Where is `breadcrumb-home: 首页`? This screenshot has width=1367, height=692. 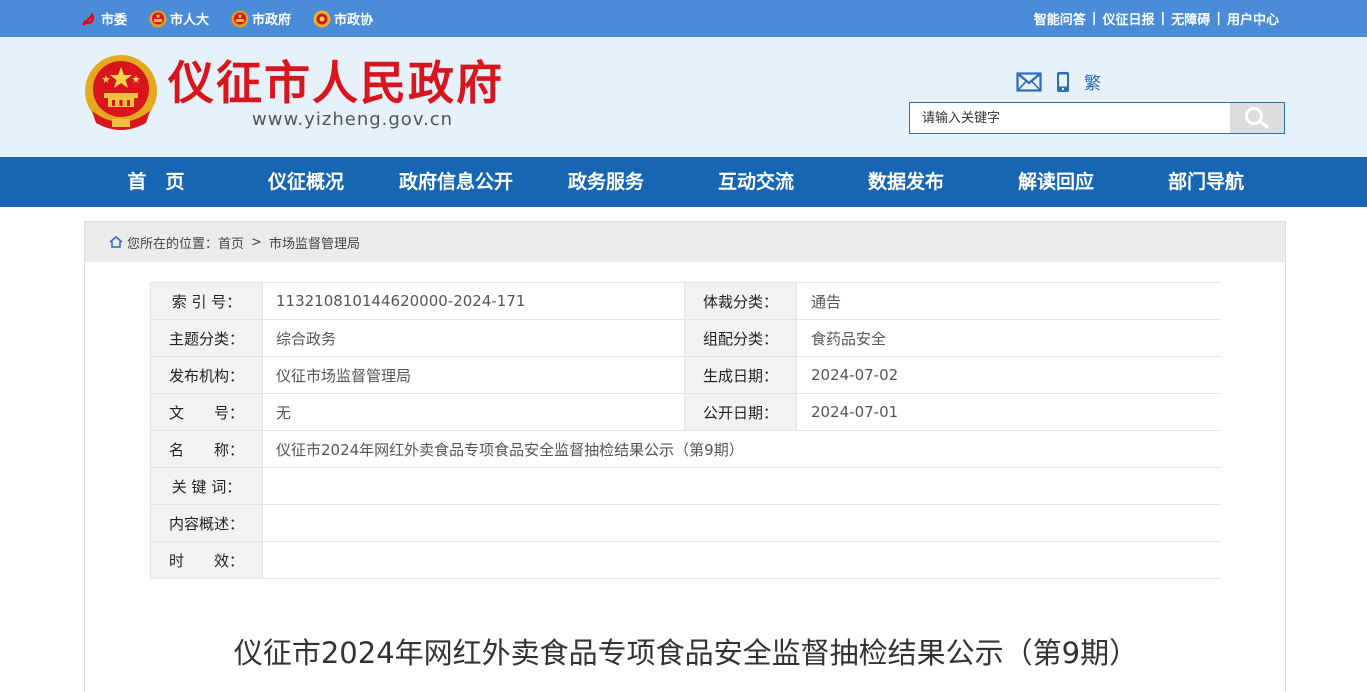 breadcrumb-home: 首页 is located at coordinates (231, 242).